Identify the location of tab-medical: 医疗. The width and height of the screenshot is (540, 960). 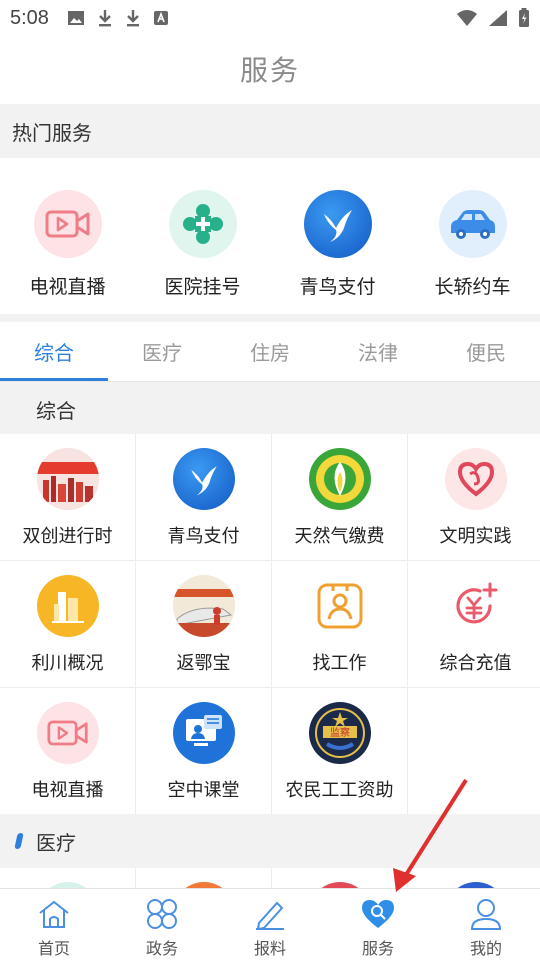
(162, 351).